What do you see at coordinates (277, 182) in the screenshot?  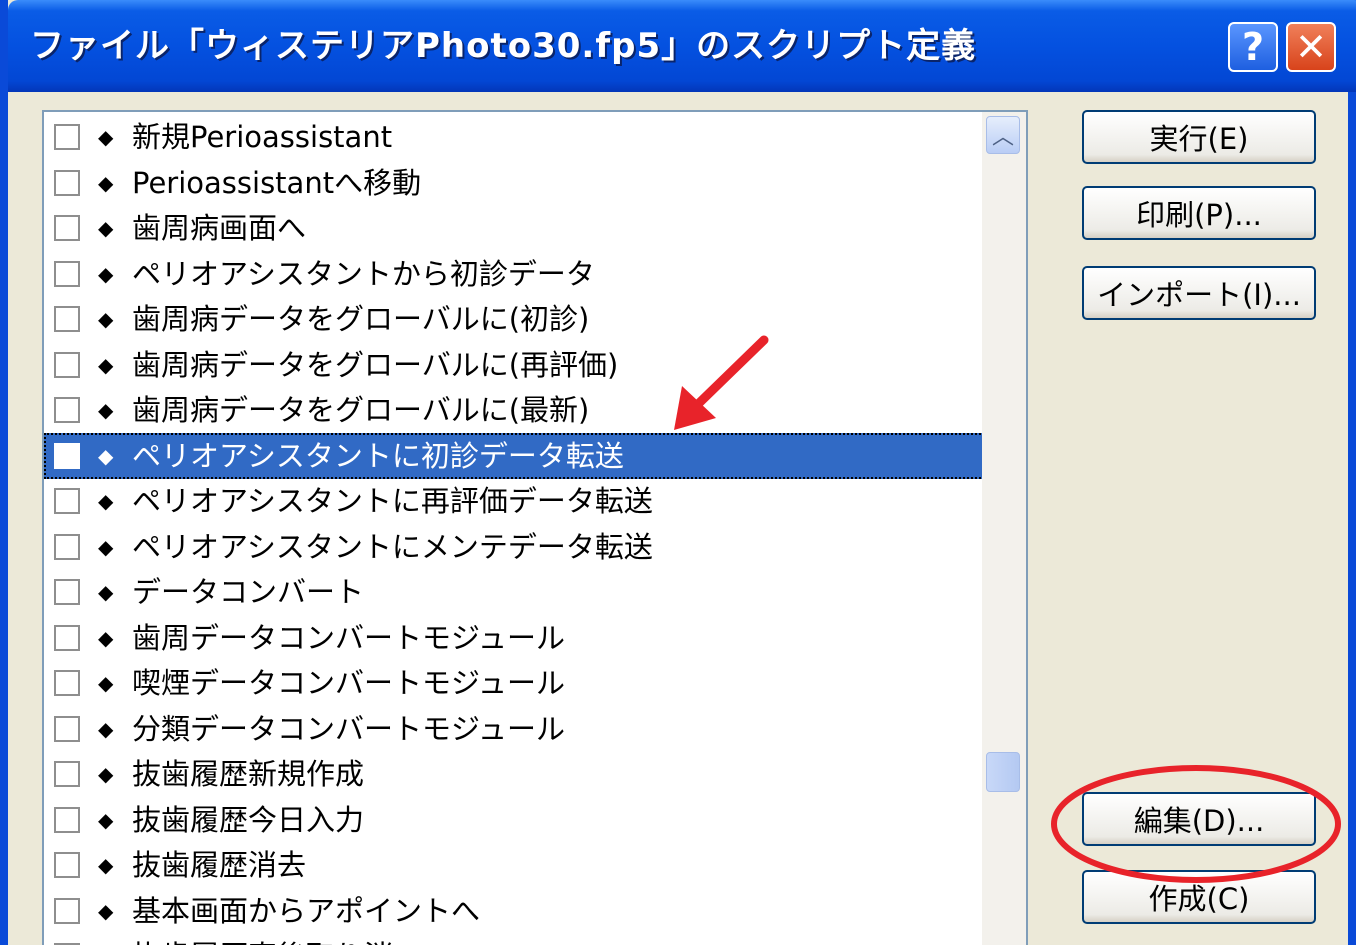 I see `script-name: Perioassistantへ移動` at bounding box center [277, 182].